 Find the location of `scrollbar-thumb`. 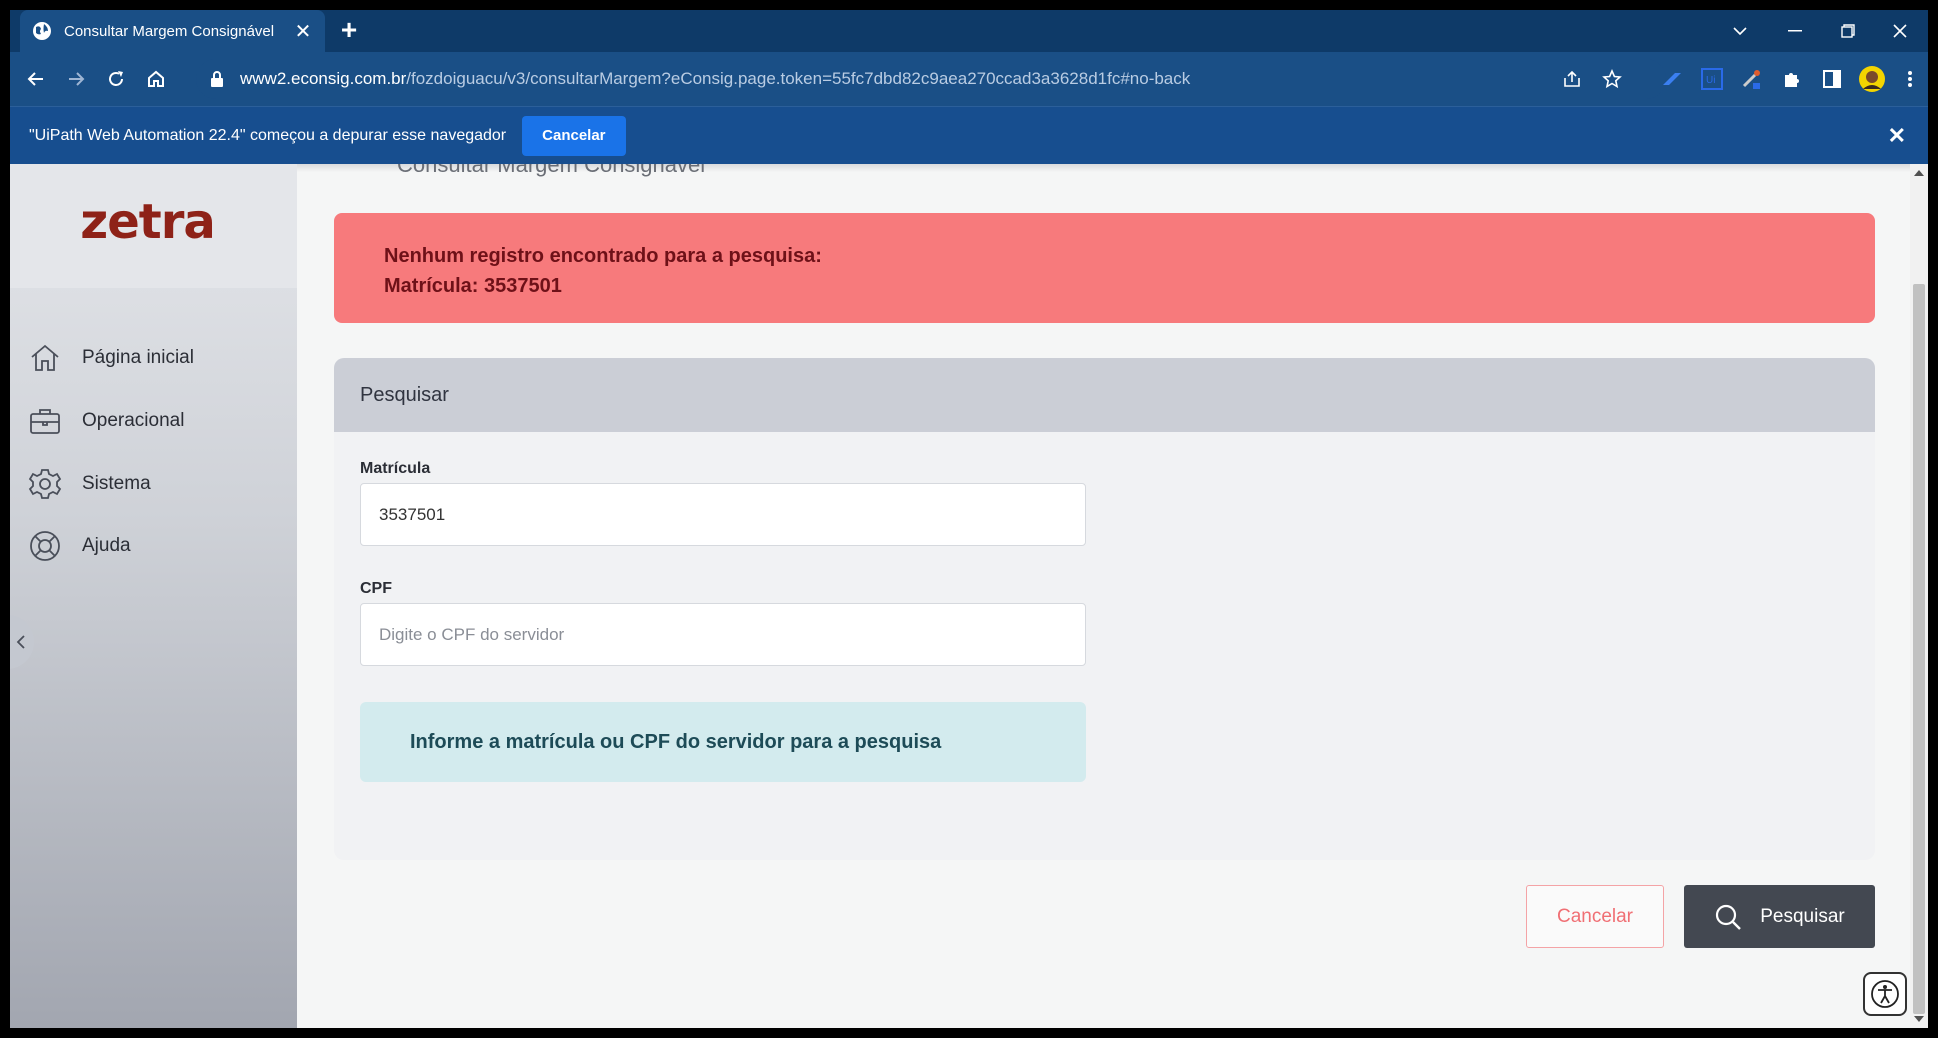

scrollbar-thumb is located at coordinates (1919, 649).